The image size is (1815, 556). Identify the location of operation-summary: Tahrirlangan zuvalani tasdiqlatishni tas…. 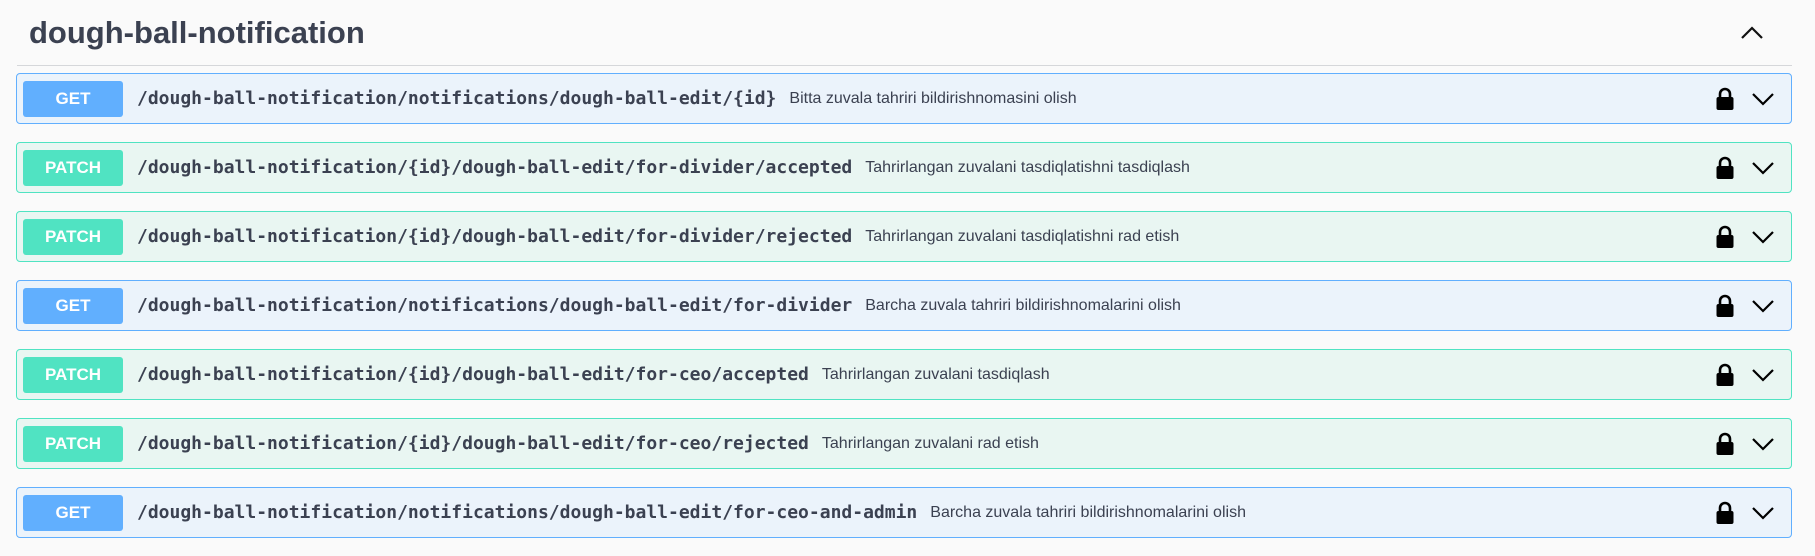
(1027, 167).